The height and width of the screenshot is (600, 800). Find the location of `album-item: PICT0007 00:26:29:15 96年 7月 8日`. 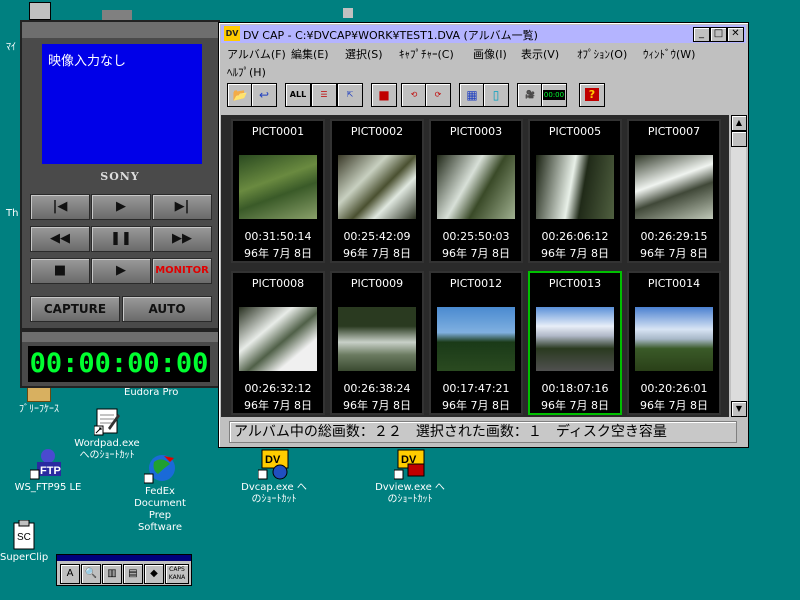

album-item: PICT0007 00:26:29:15 96年 7月 8日 is located at coordinates (674, 191).